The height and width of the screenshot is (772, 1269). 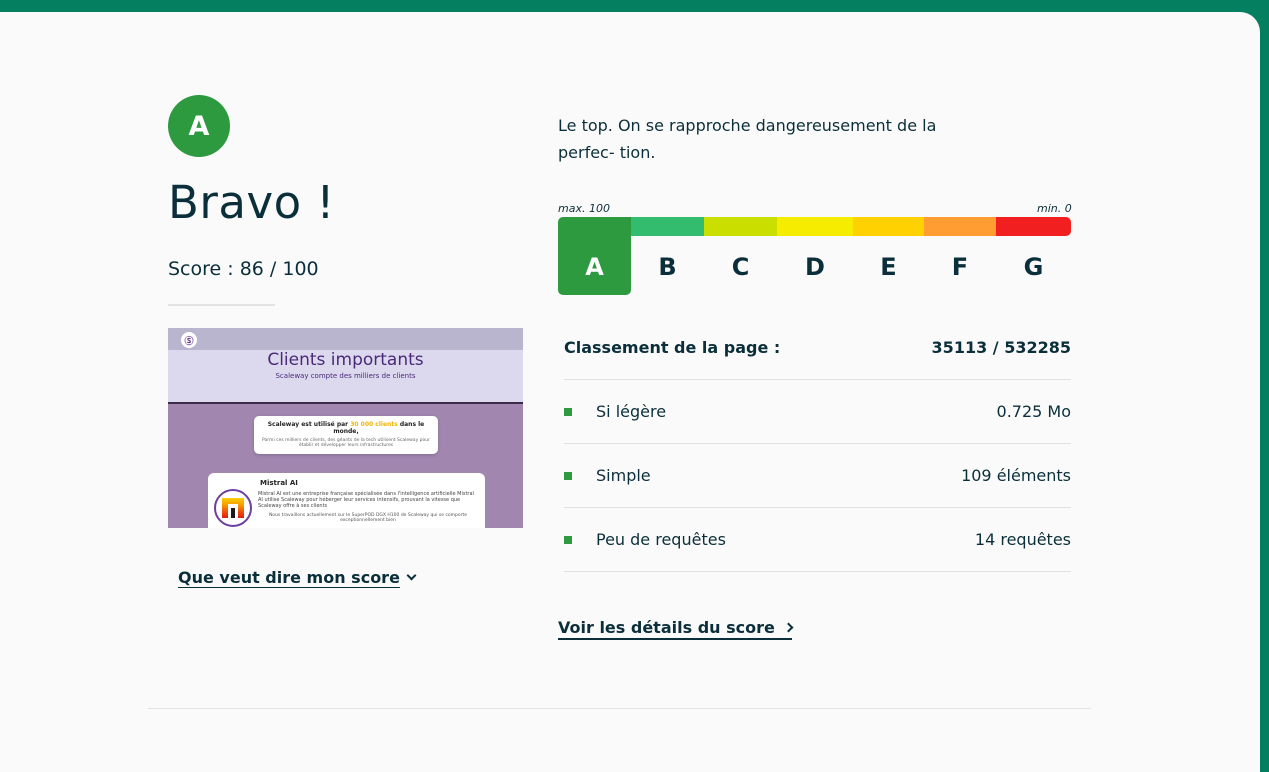 What do you see at coordinates (1001, 347) in the screenshot?
I see `ranking-value: 35113 / 532285` at bounding box center [1001, 347].